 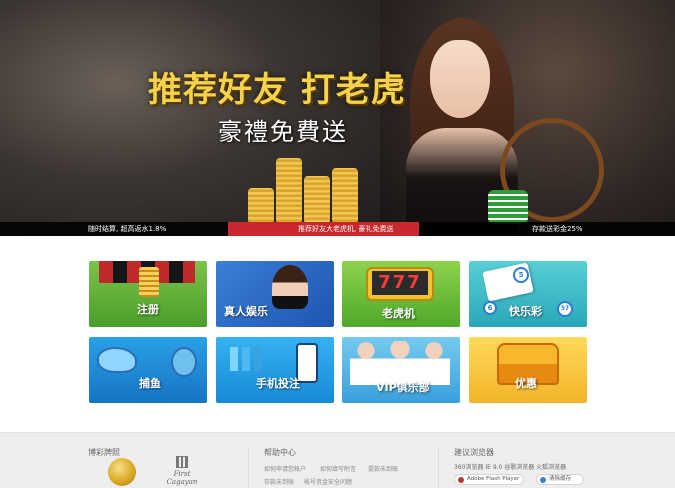 What do you see at coordinates (328, 481) in the screenshot?
I see `help-link: 帐号资金安全问题` at bounding box center [328, 481].